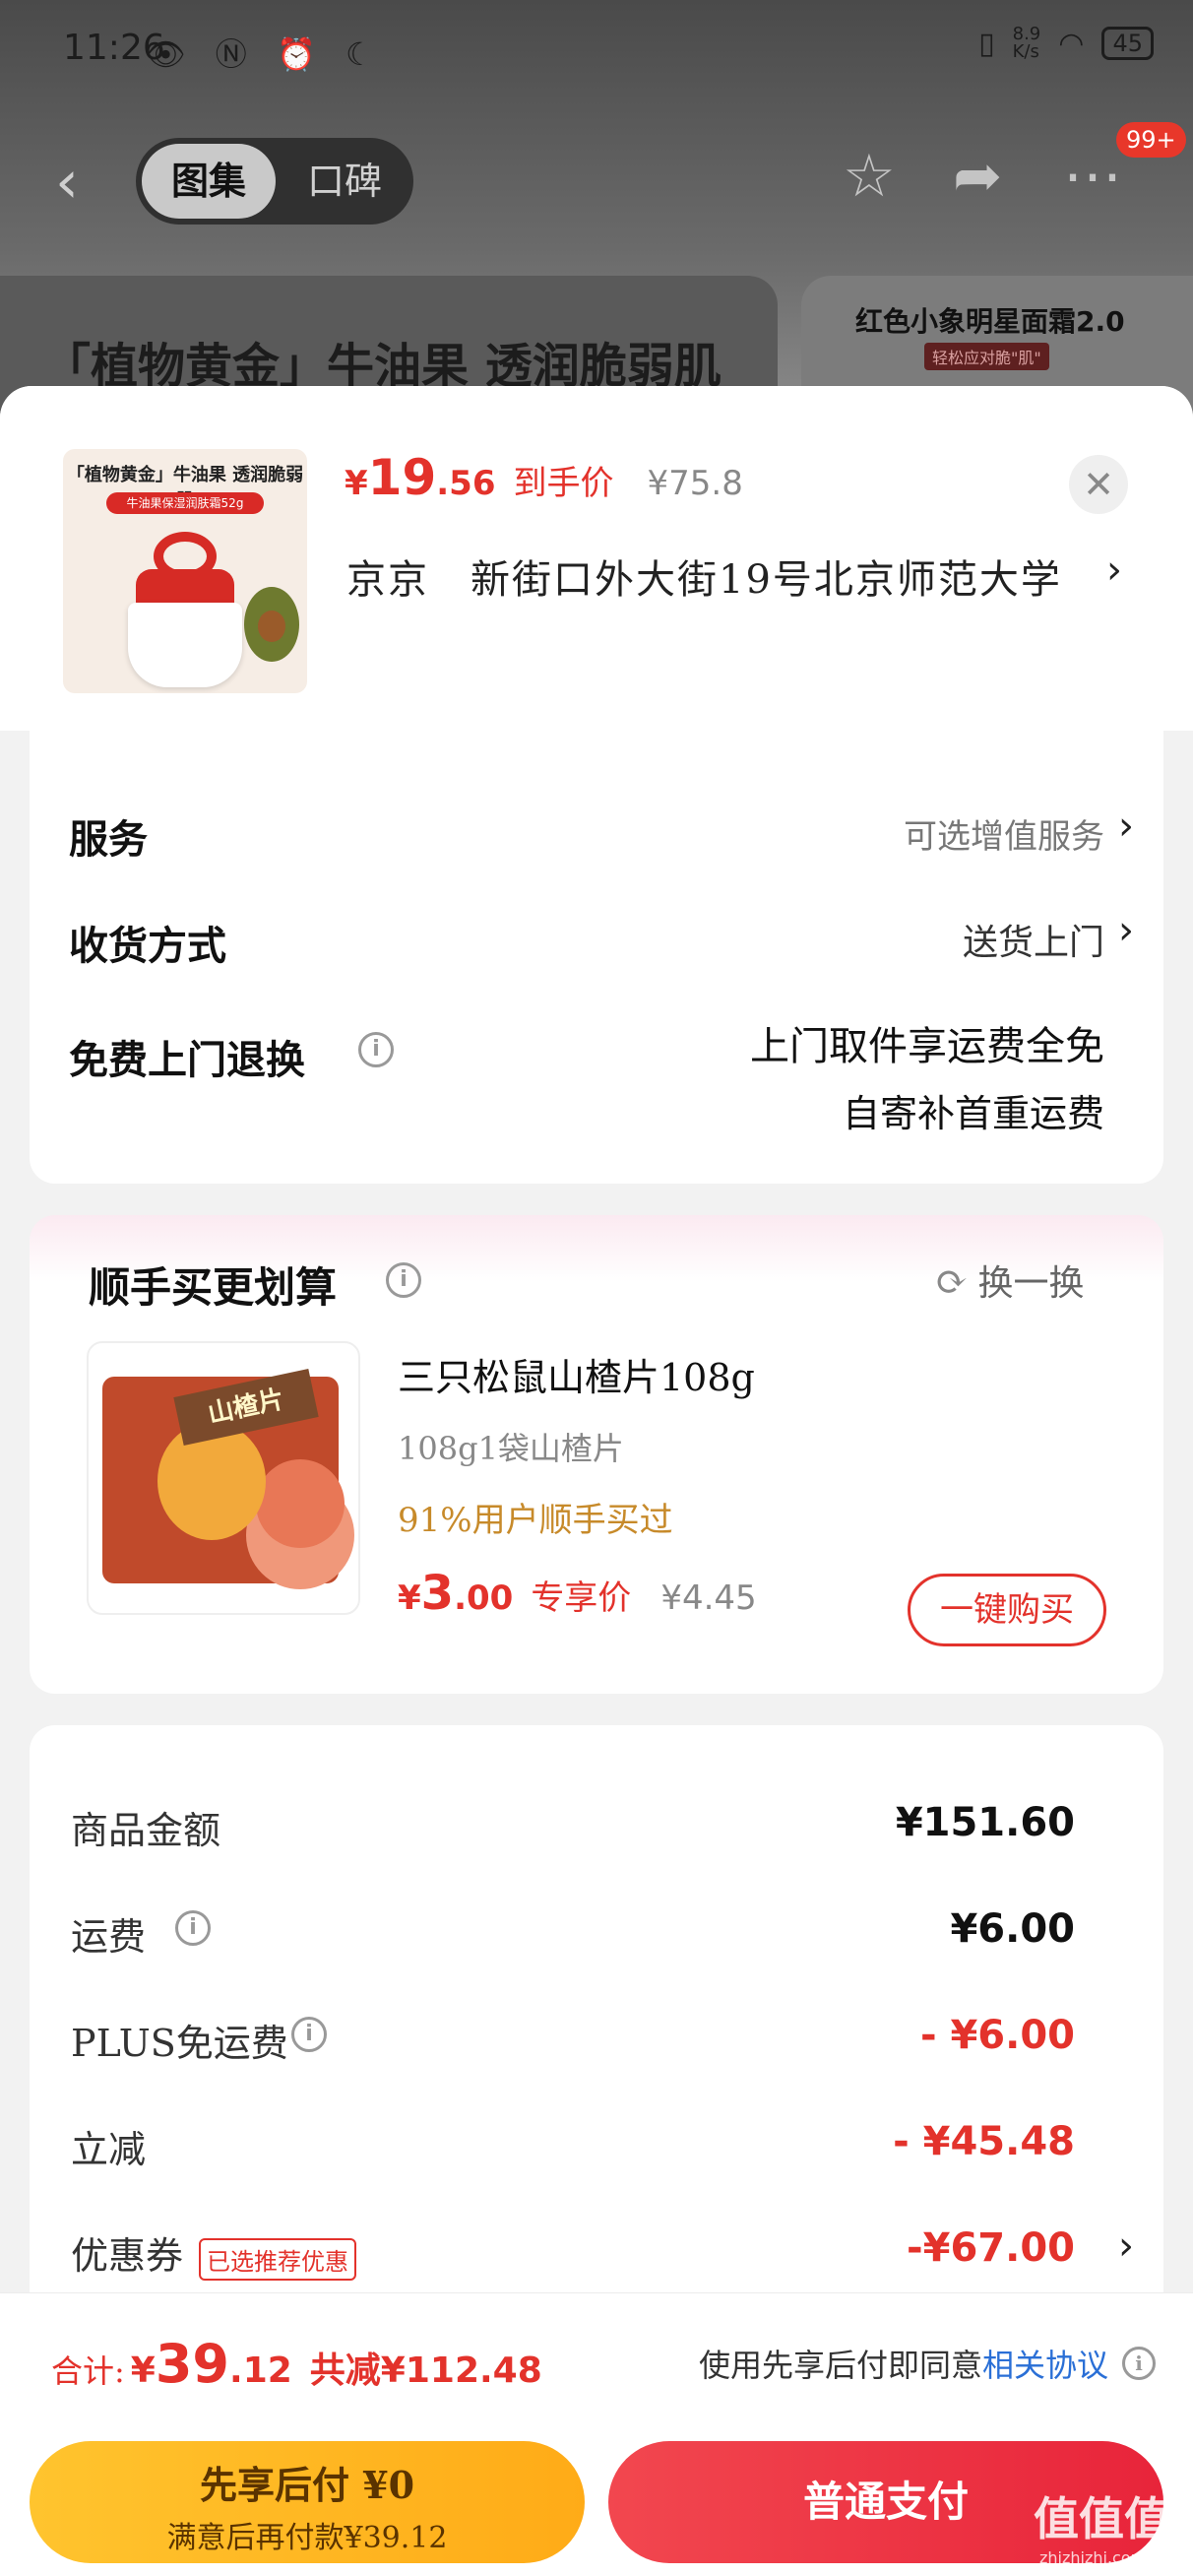 This screenshot has height=2576, width=1193. I want to click on wifi-icon: ◠, so click(1071, 43).